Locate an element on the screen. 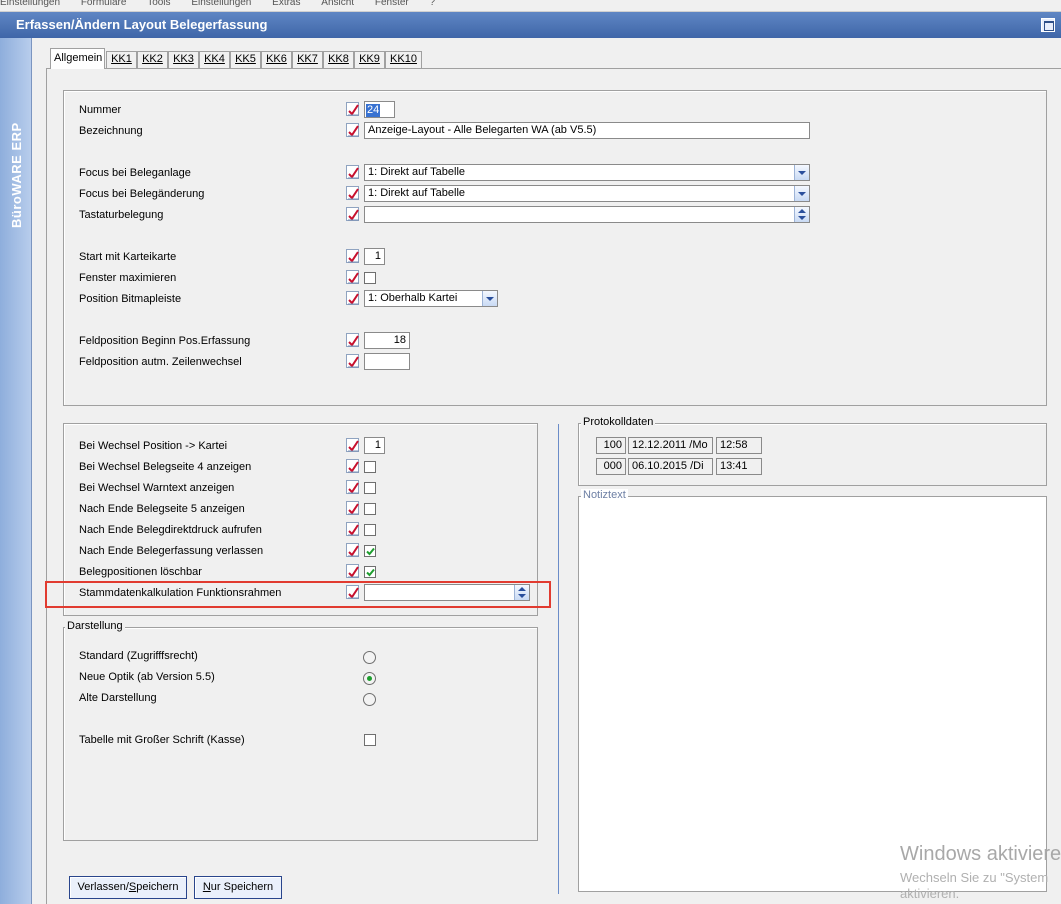 The width and height of the screenshot is (1061, 904). button-label: peichern is located at coordinates (157, 887).